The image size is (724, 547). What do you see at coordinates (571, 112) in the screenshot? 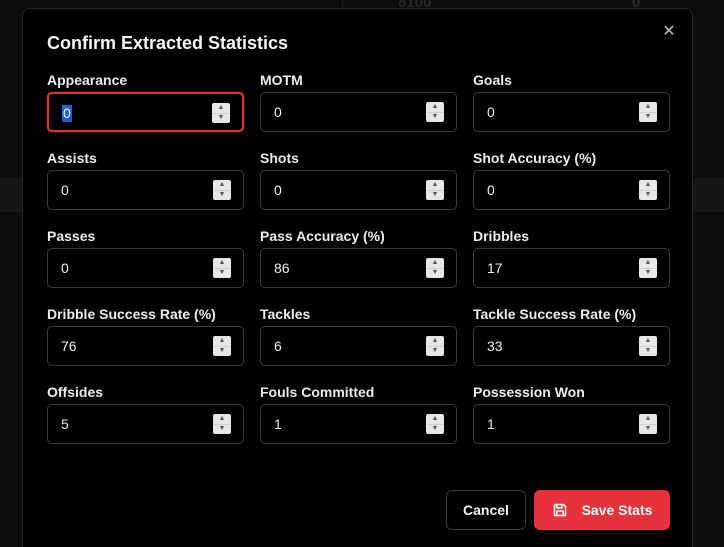
I see `goals-input: 0 ▲ ▼` at bounding box center [571, 112].